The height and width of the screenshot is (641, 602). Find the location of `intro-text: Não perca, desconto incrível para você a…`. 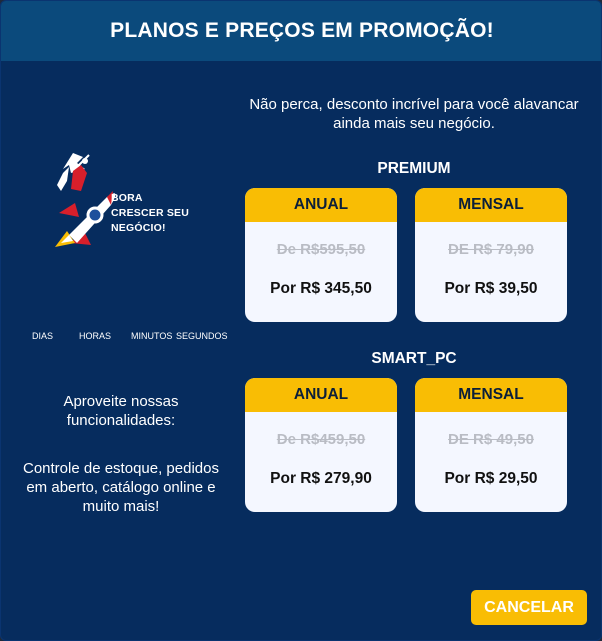

intro-text: Não perca, desconto incrível para você a… is located at coordinates (414, 114).